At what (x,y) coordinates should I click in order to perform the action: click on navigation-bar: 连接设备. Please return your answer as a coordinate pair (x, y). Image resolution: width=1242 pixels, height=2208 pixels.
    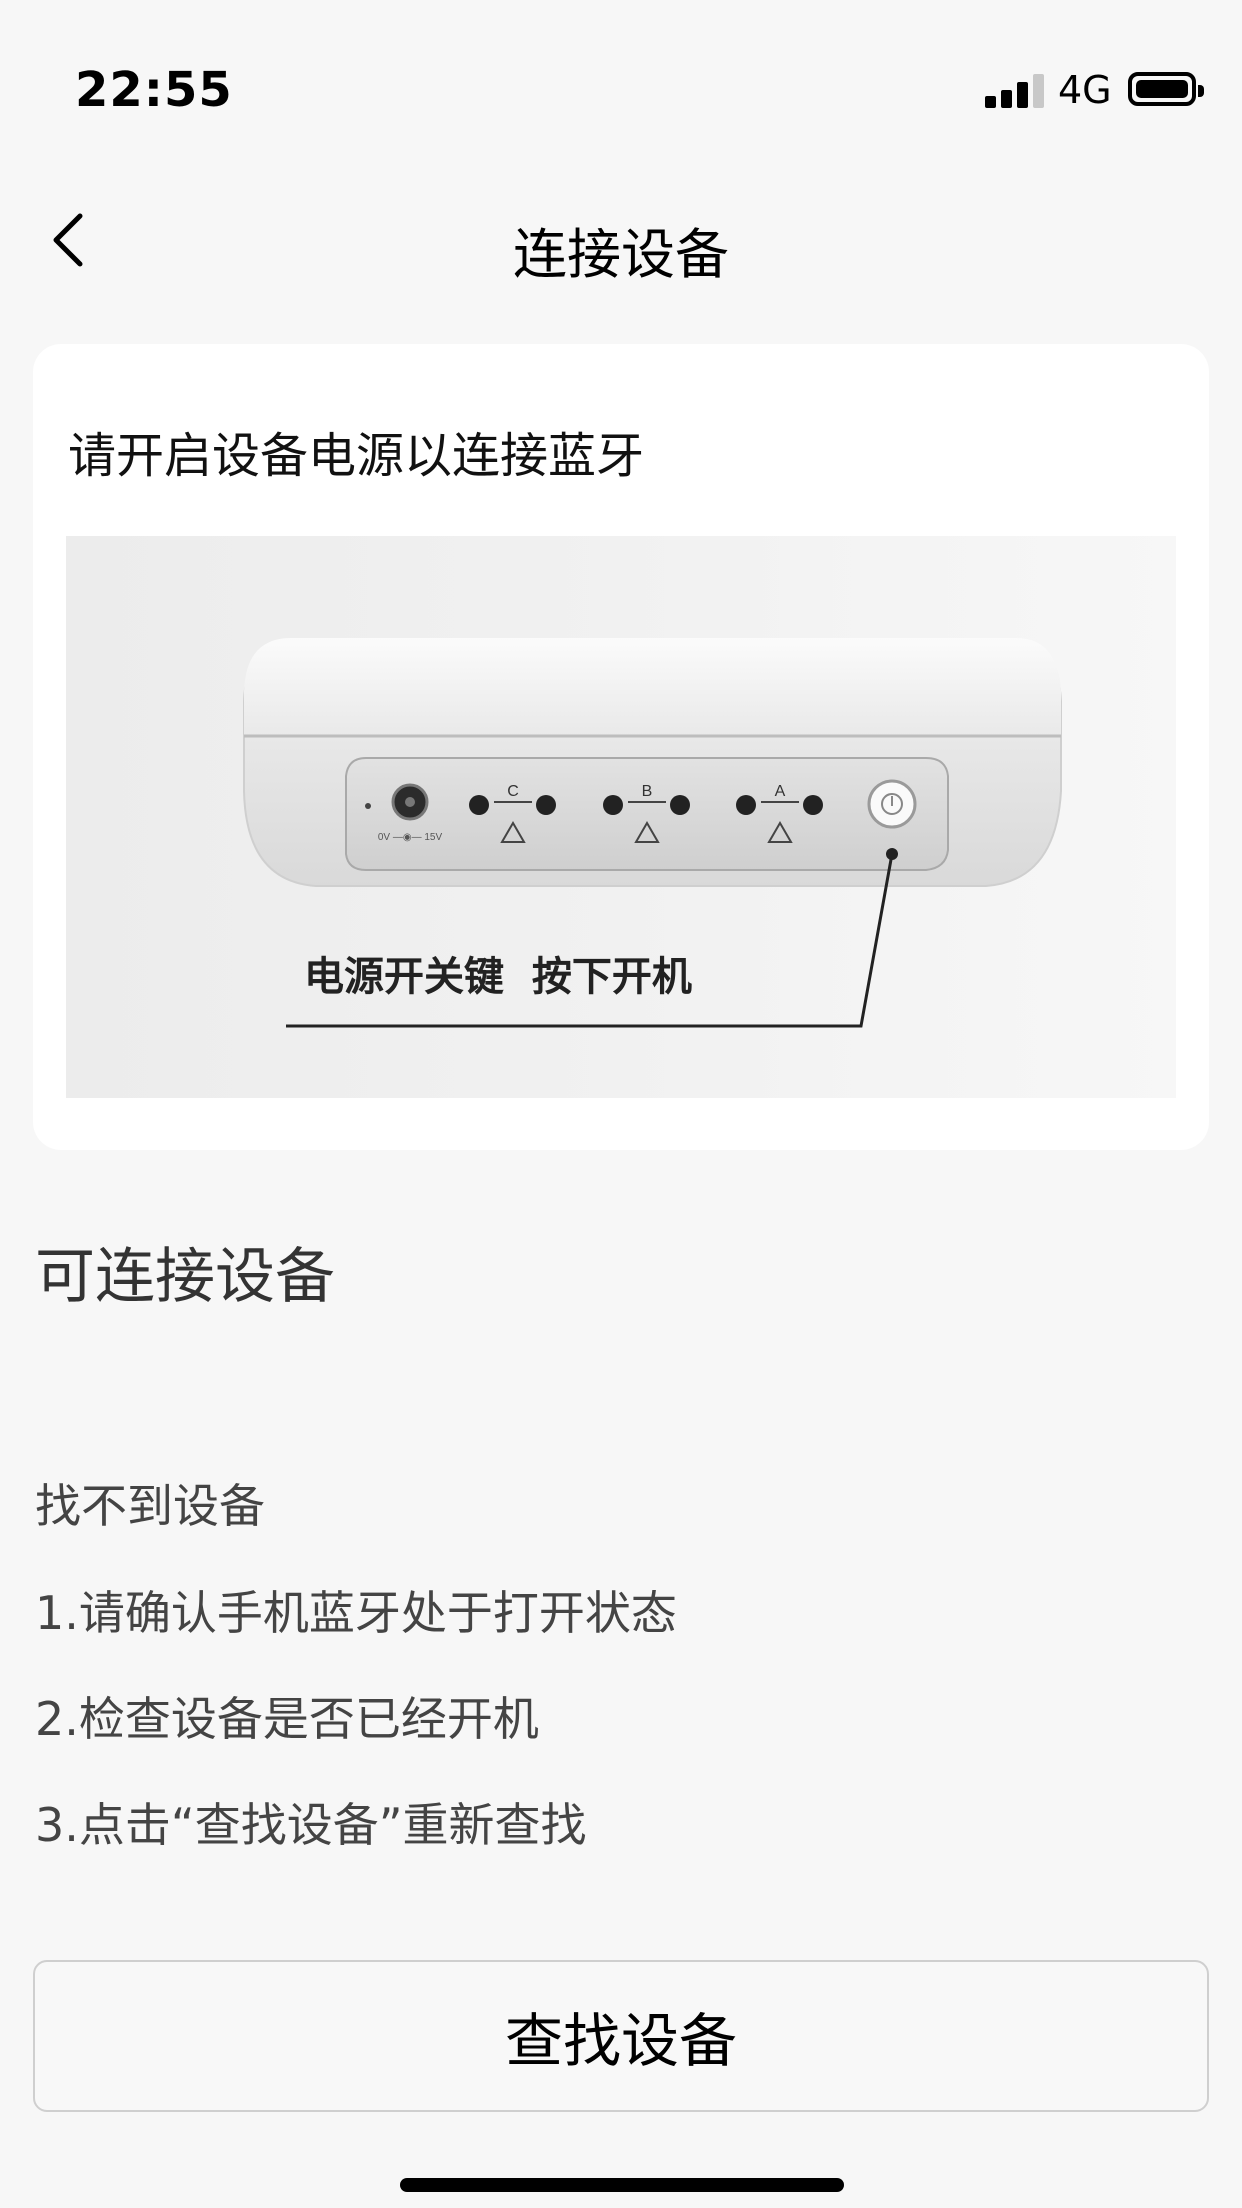
    Looking at the image, I should click on (621, 240).